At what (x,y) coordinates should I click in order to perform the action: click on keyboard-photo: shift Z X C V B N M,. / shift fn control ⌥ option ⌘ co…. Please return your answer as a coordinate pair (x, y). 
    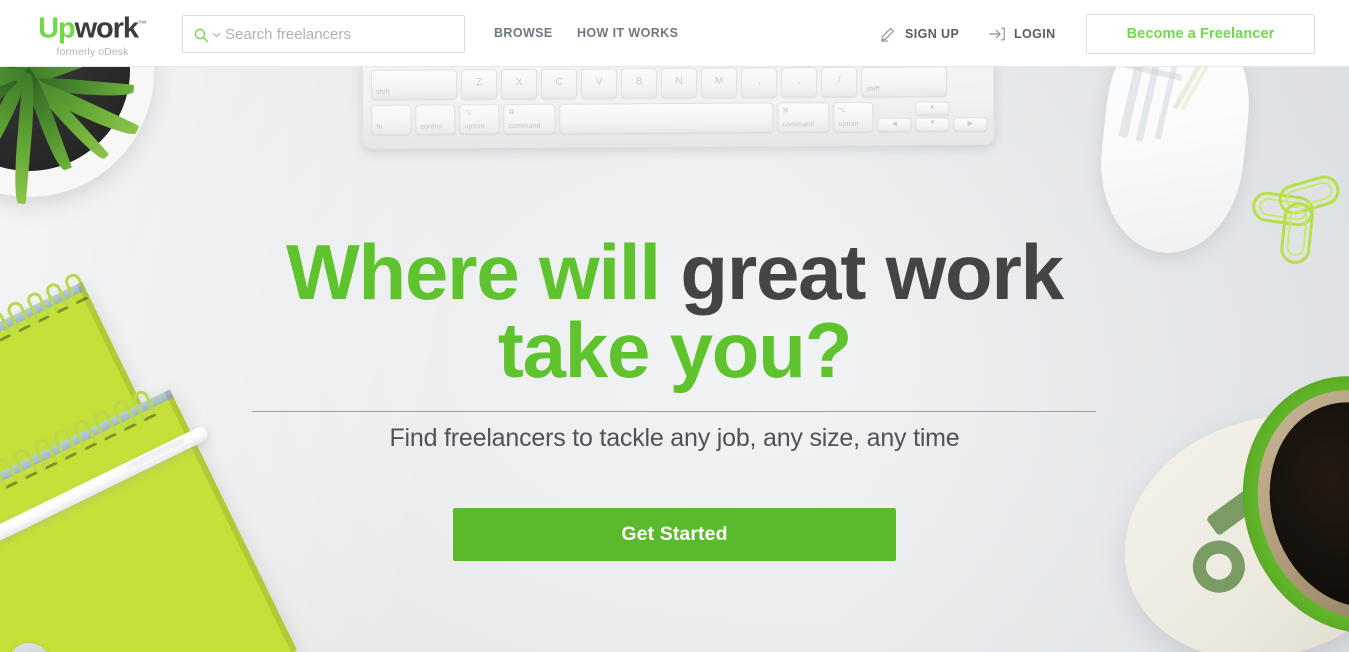
    Looking at the image, I should click on (678, 108).